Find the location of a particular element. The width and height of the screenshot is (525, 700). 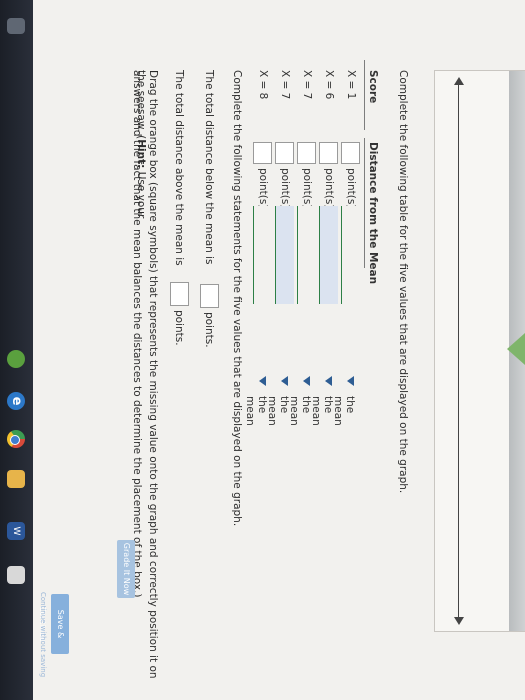

internet-explorer-icon: e is located at coordinates (16, 401).